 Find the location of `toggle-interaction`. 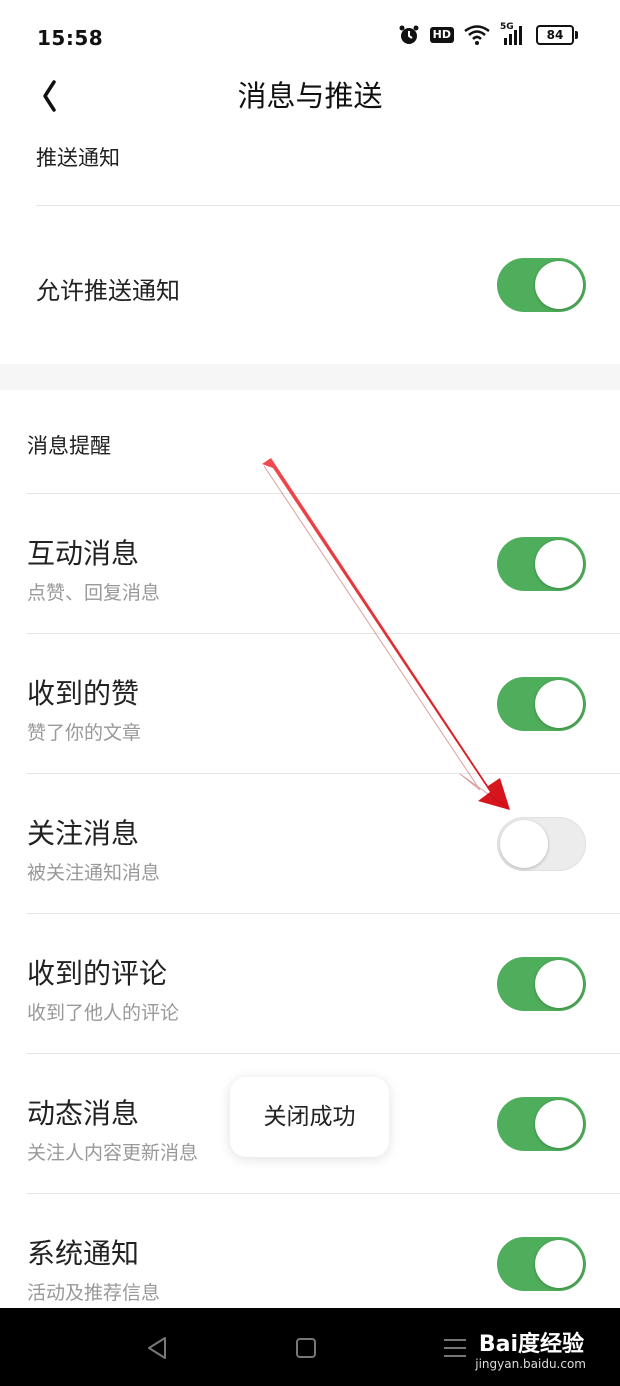

toggle-interaction is located at coordinates (541, 564).